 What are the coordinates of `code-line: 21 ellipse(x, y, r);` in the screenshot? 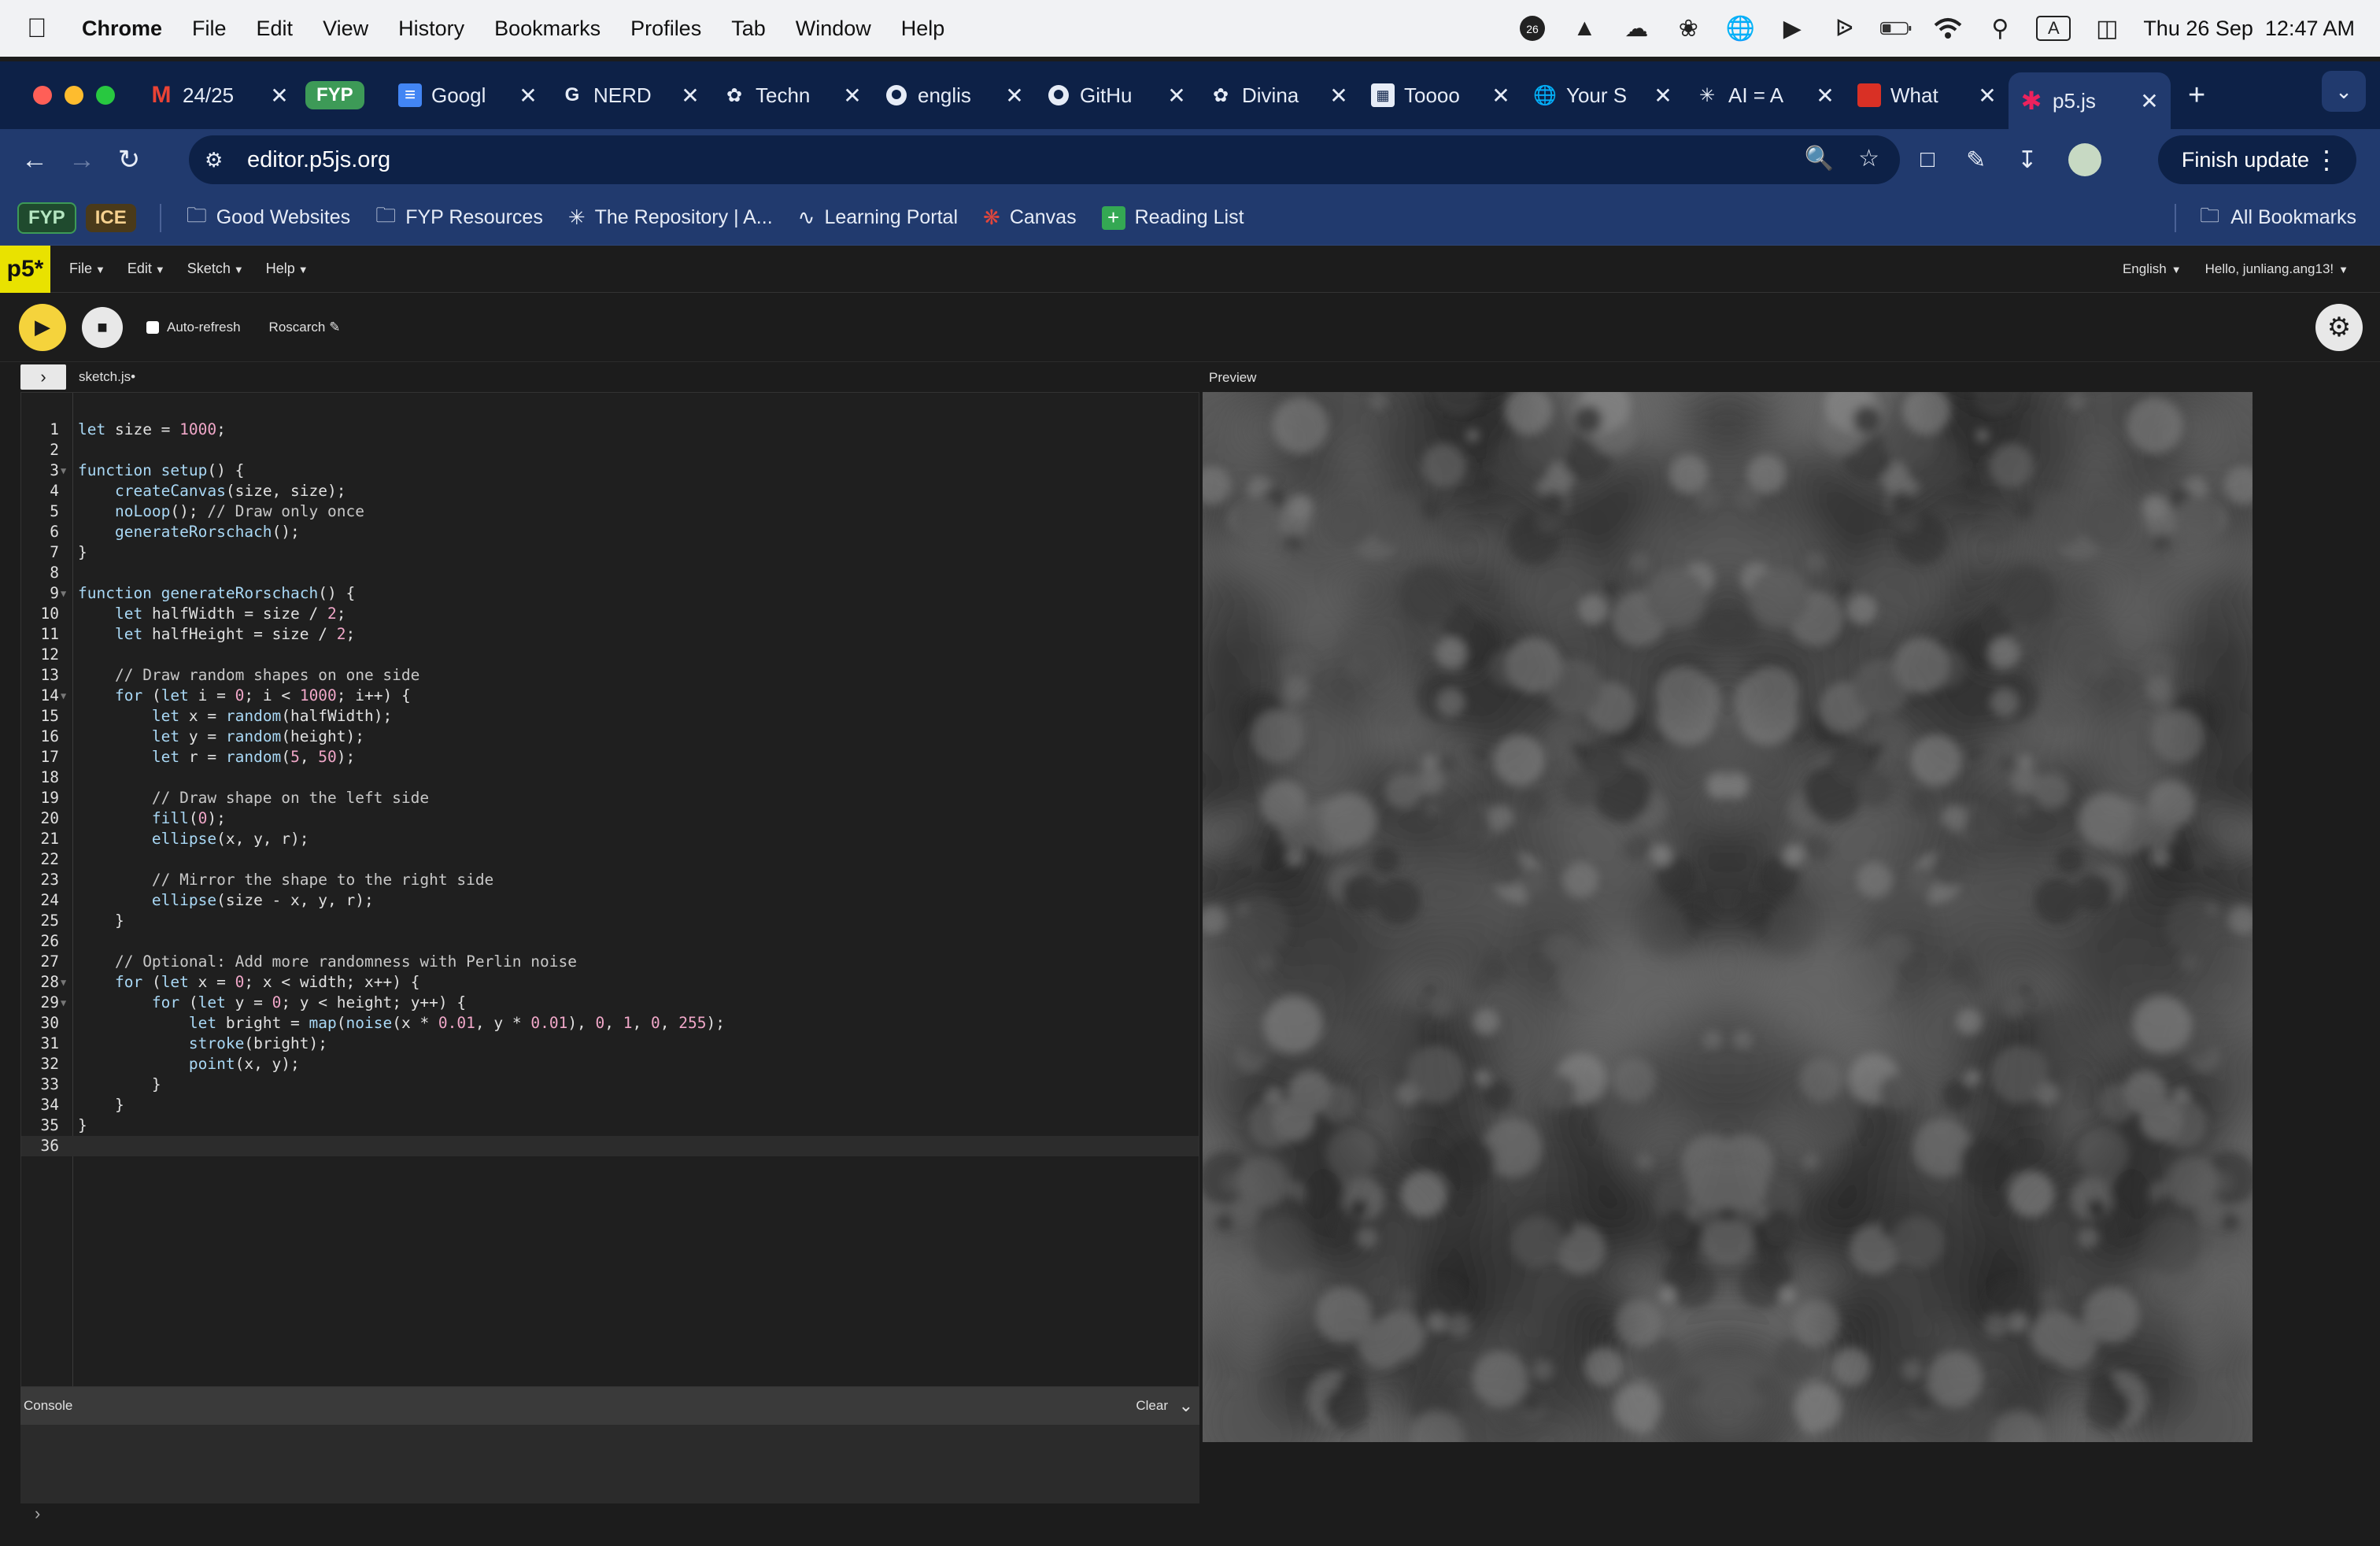 It's located at (610, 839).